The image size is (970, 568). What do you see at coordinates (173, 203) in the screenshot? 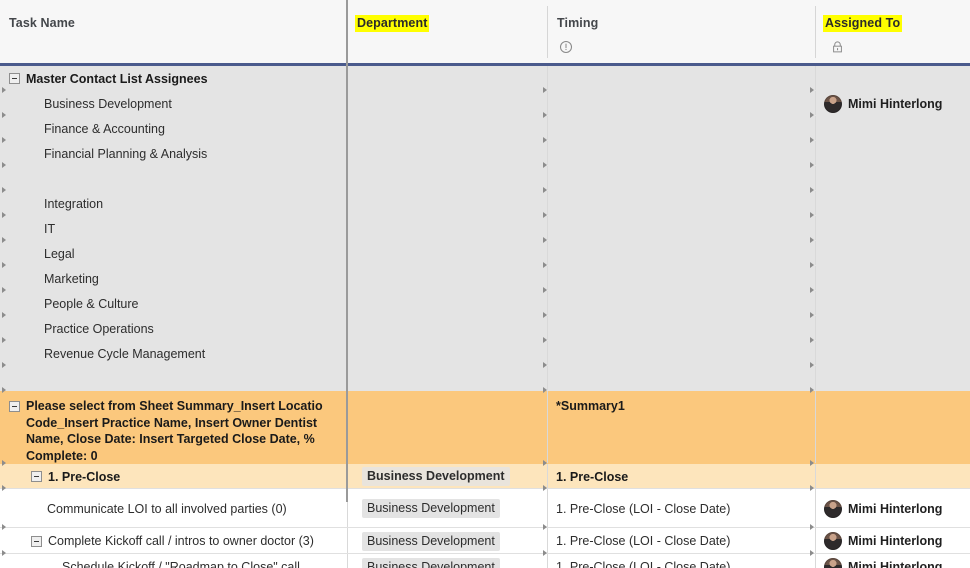
I see `cell-task-name: Integration` at bounding box center [173, 203].